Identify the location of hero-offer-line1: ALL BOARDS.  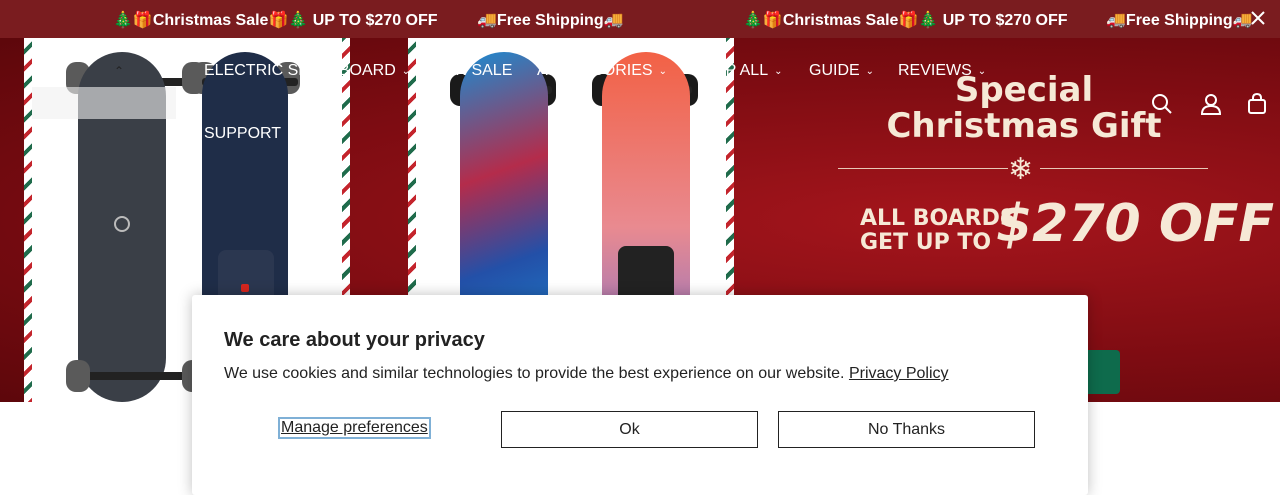
(938, 218).